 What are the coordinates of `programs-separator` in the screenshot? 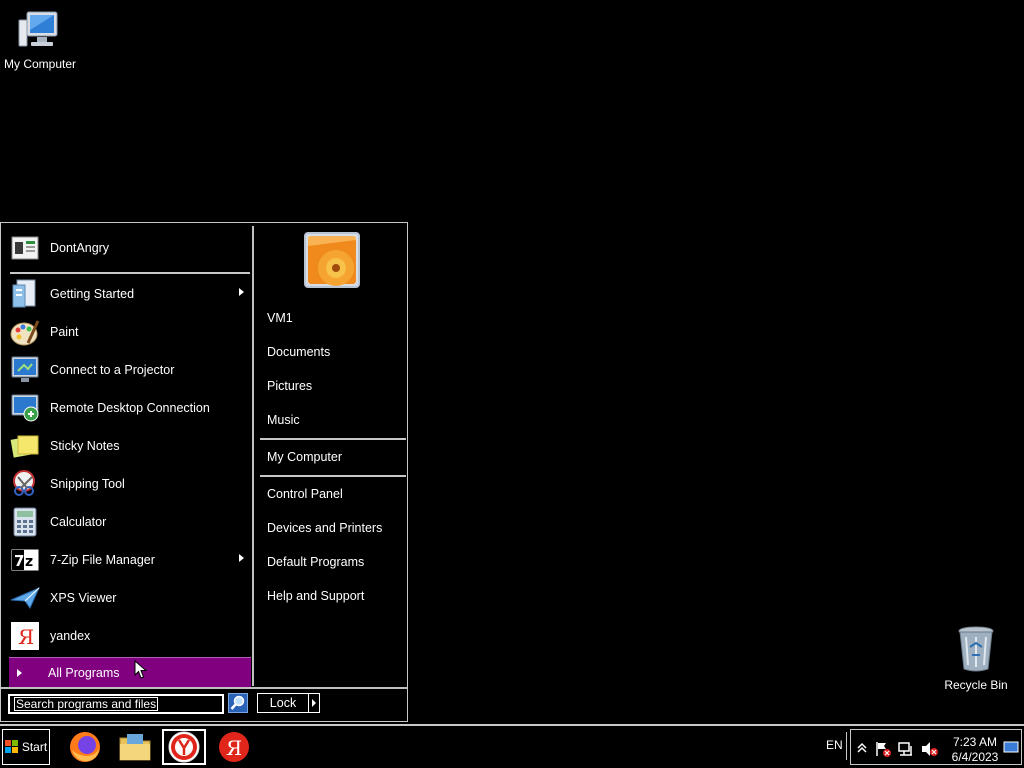 It's located at (130, 273).